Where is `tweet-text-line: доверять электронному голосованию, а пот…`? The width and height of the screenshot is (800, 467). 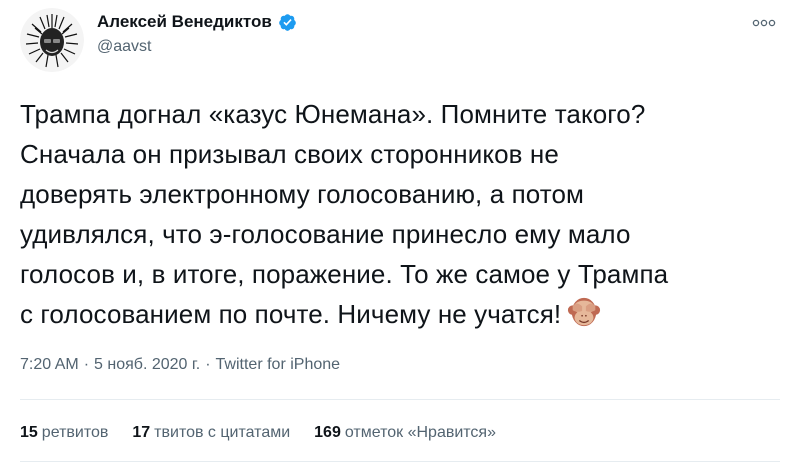
tweet-text-line: доверять электронному голосованию, а пот… is located at coordinates (302, 194).